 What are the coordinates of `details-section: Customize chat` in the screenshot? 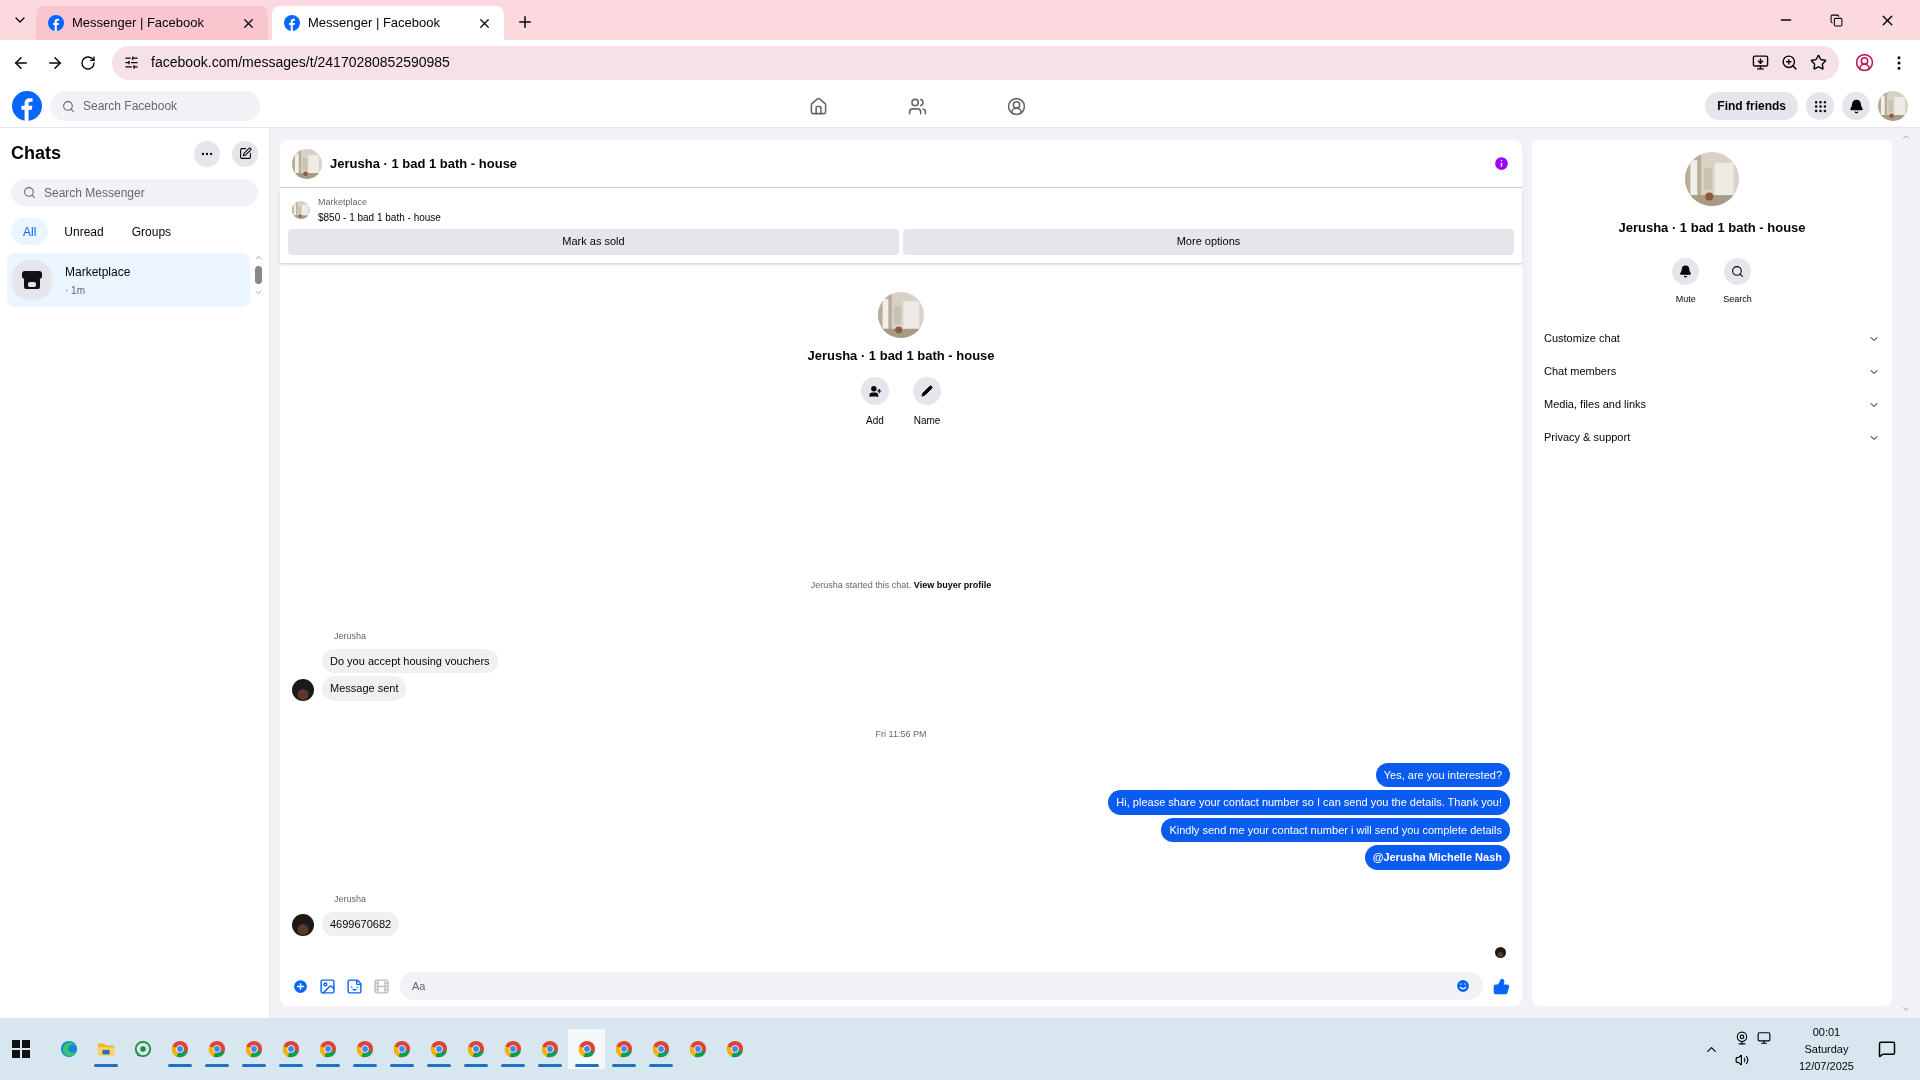 It's located at (1712, 338).